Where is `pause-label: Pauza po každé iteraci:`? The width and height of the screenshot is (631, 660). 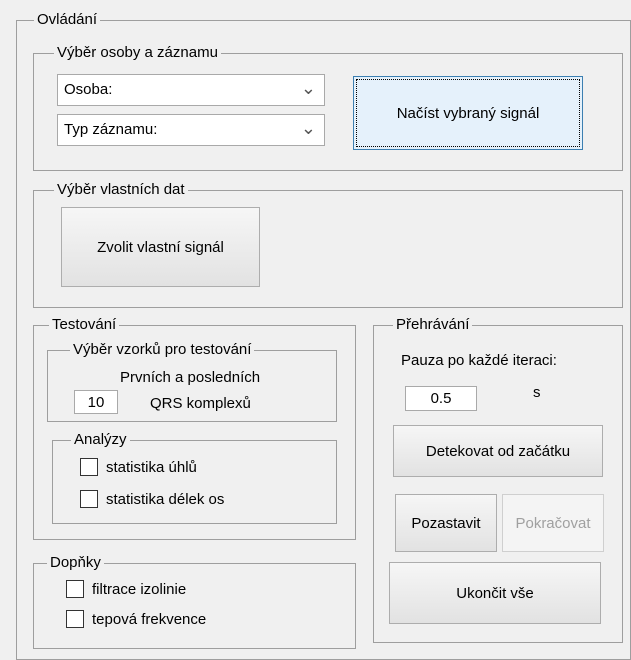 pause-label: Pauza po každé iteraci: is located at coordinates (479, 360).